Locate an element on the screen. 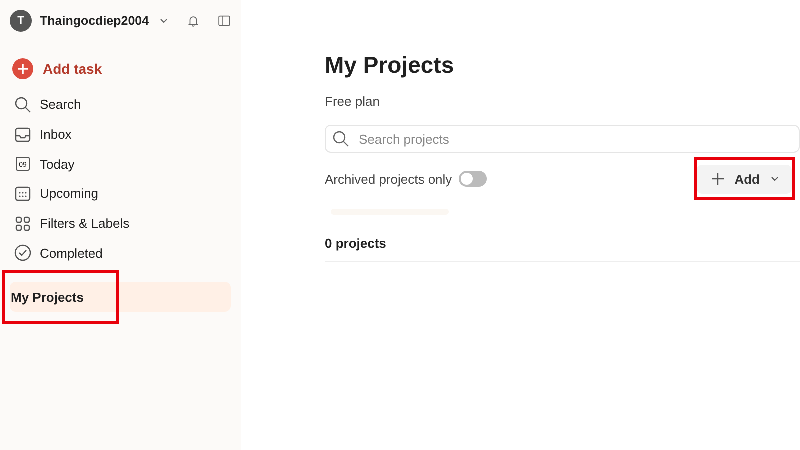 Image resolution: width=800 pixels, height=450 pixels. calendar-grid-icon is located at coordinates (23, 193).